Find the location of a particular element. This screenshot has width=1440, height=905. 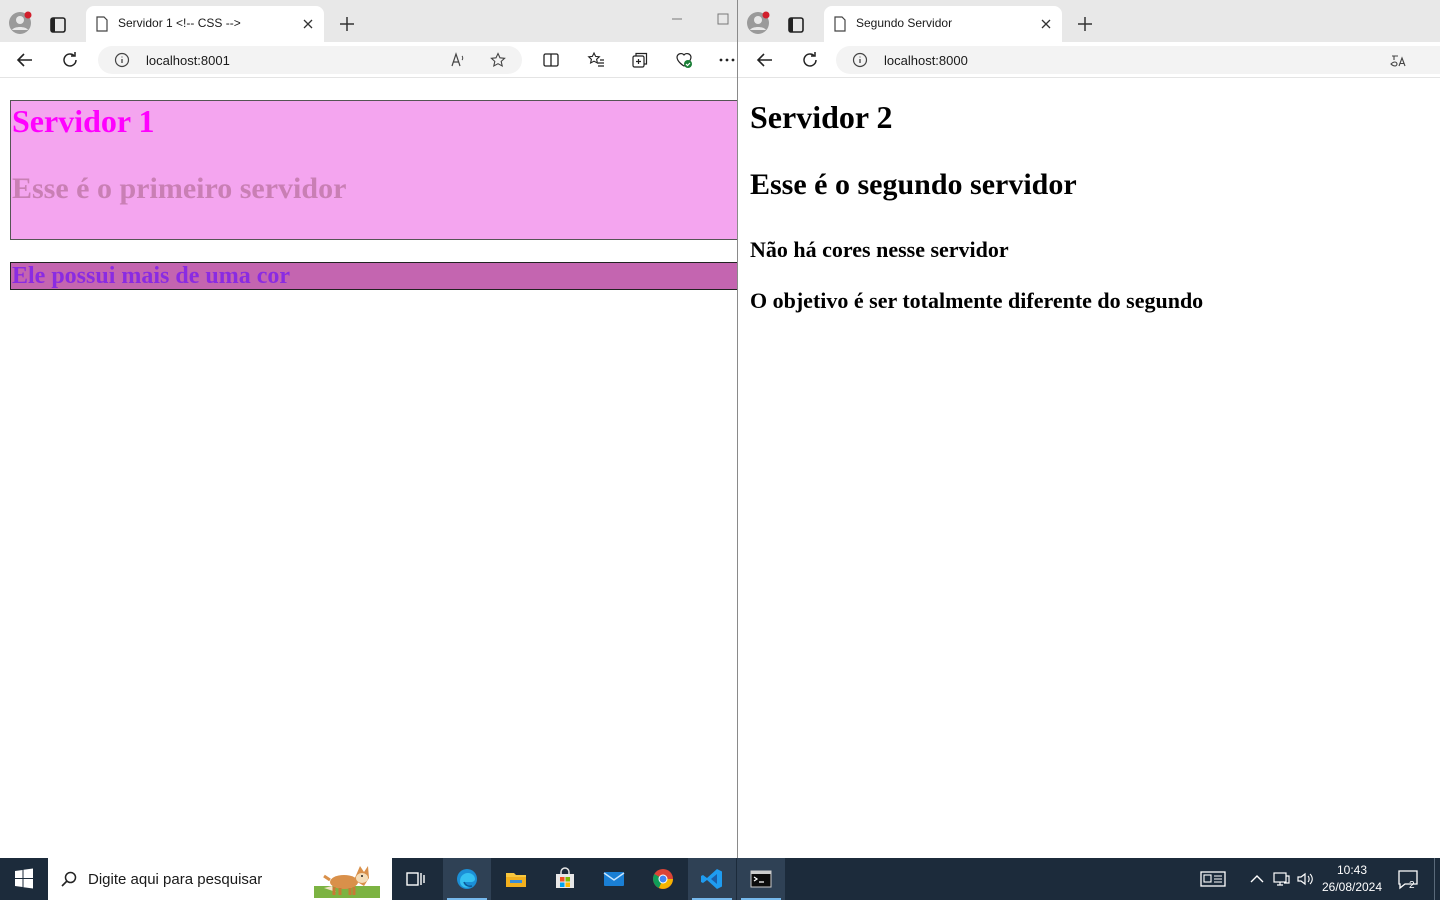

search-placeholder: Digite aqui para pesquisar is located at coordinates (175, 879).